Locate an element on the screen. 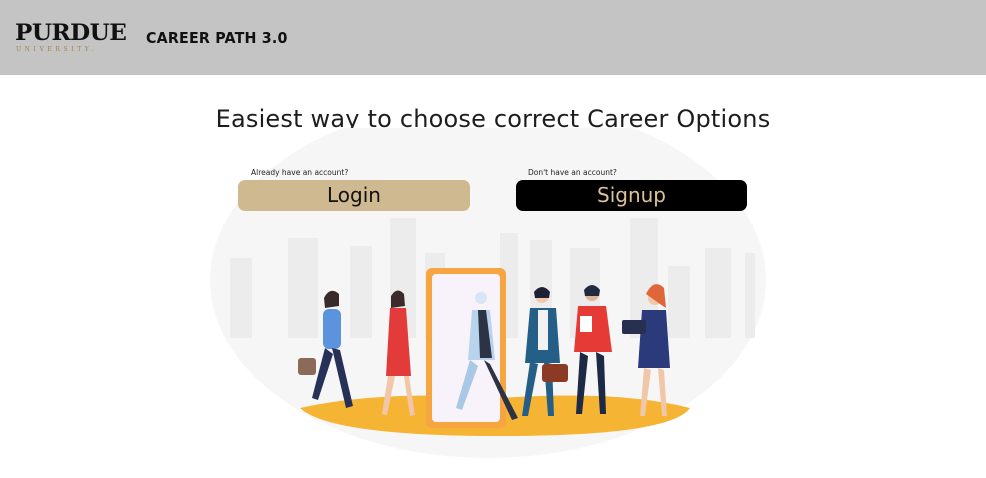  signup-button: Signup is located at coordinates (631, 195).